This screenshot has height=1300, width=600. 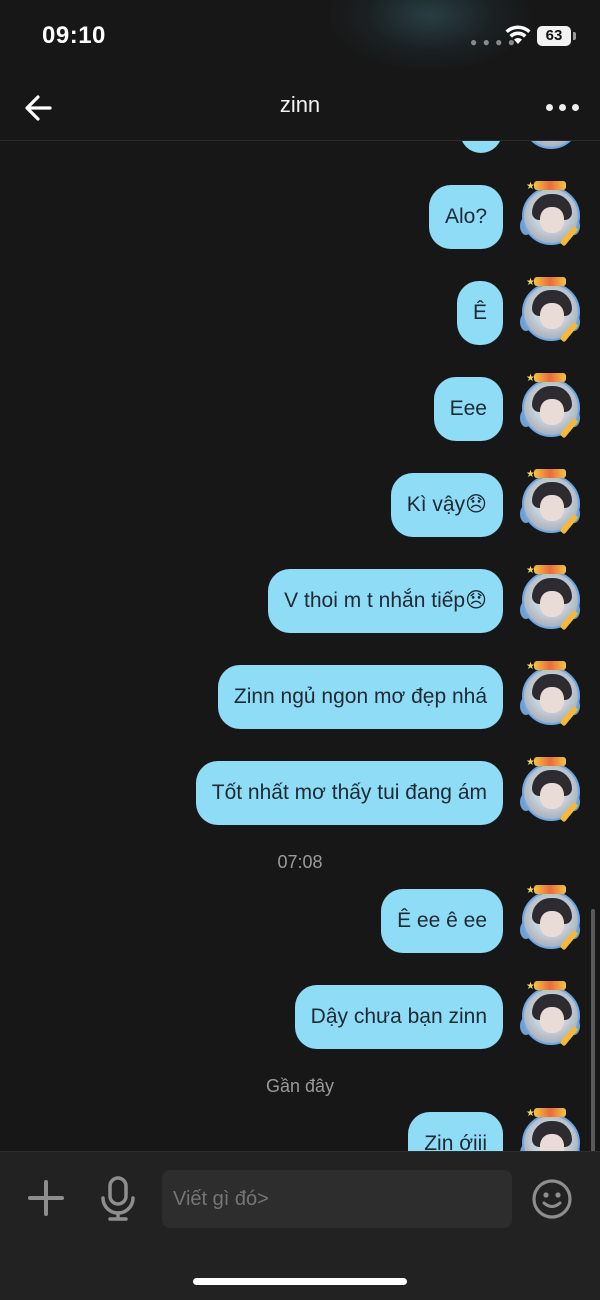 I want to click on message-row: Ê ★, so click(x=300, y=311).